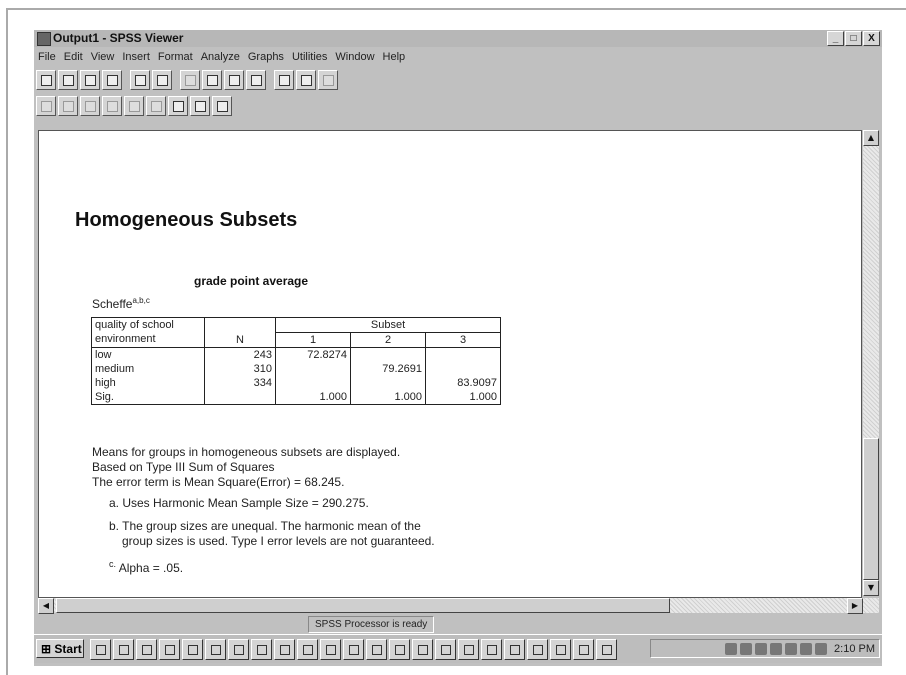 The height and width of the screenshot is (675, 906). I want to click on export-icon, so click(140, 80).